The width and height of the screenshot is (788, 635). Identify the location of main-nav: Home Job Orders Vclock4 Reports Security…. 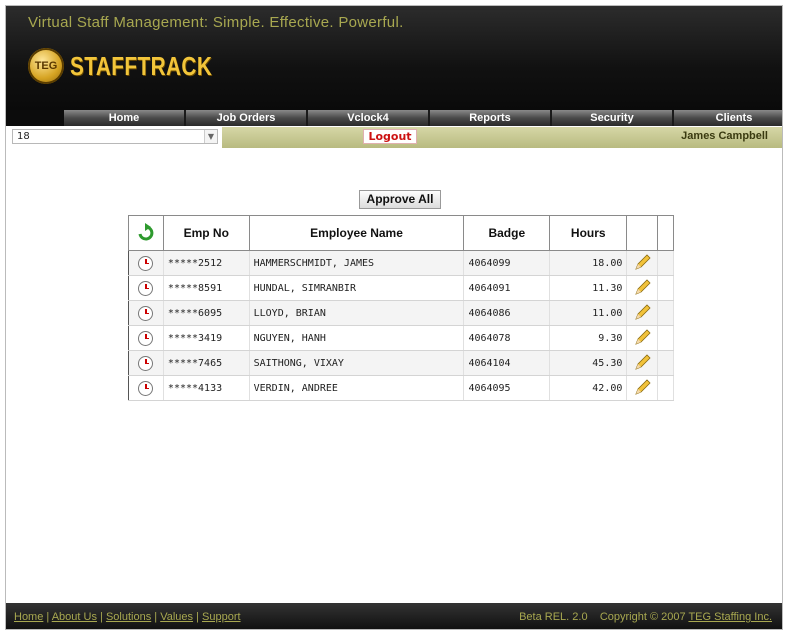
(423, 118).